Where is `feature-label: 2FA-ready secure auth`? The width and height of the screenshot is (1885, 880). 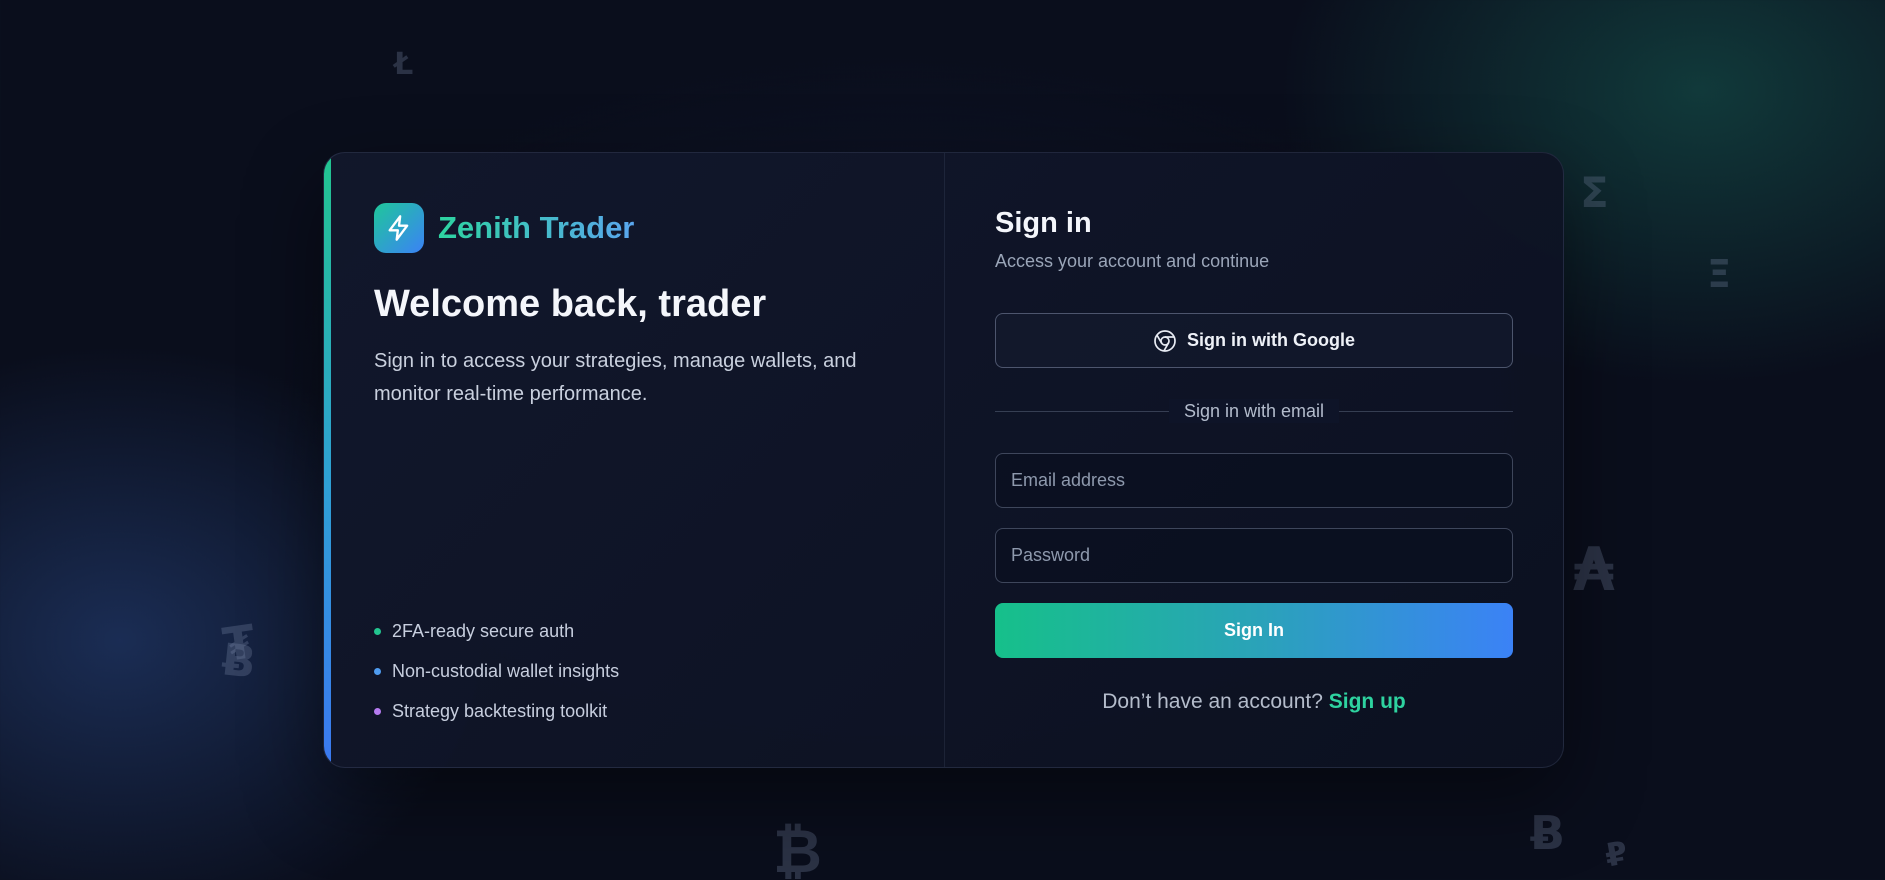 feature-label: 2FA-ready secure auth is located at coordinates (483, 630).